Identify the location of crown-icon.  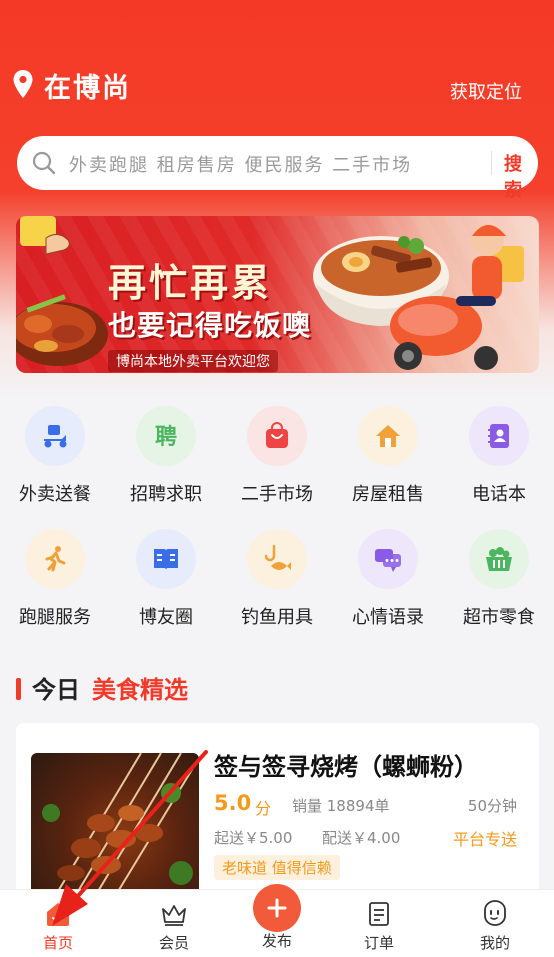
(174, 915).